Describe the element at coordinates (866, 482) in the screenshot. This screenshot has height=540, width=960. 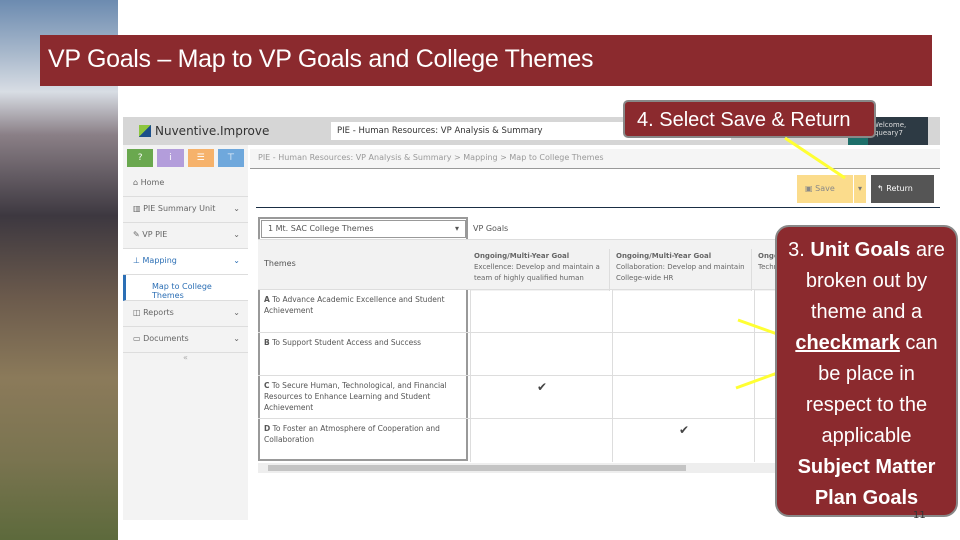
I see `t: Subject Matter Plan Goals` at that location.